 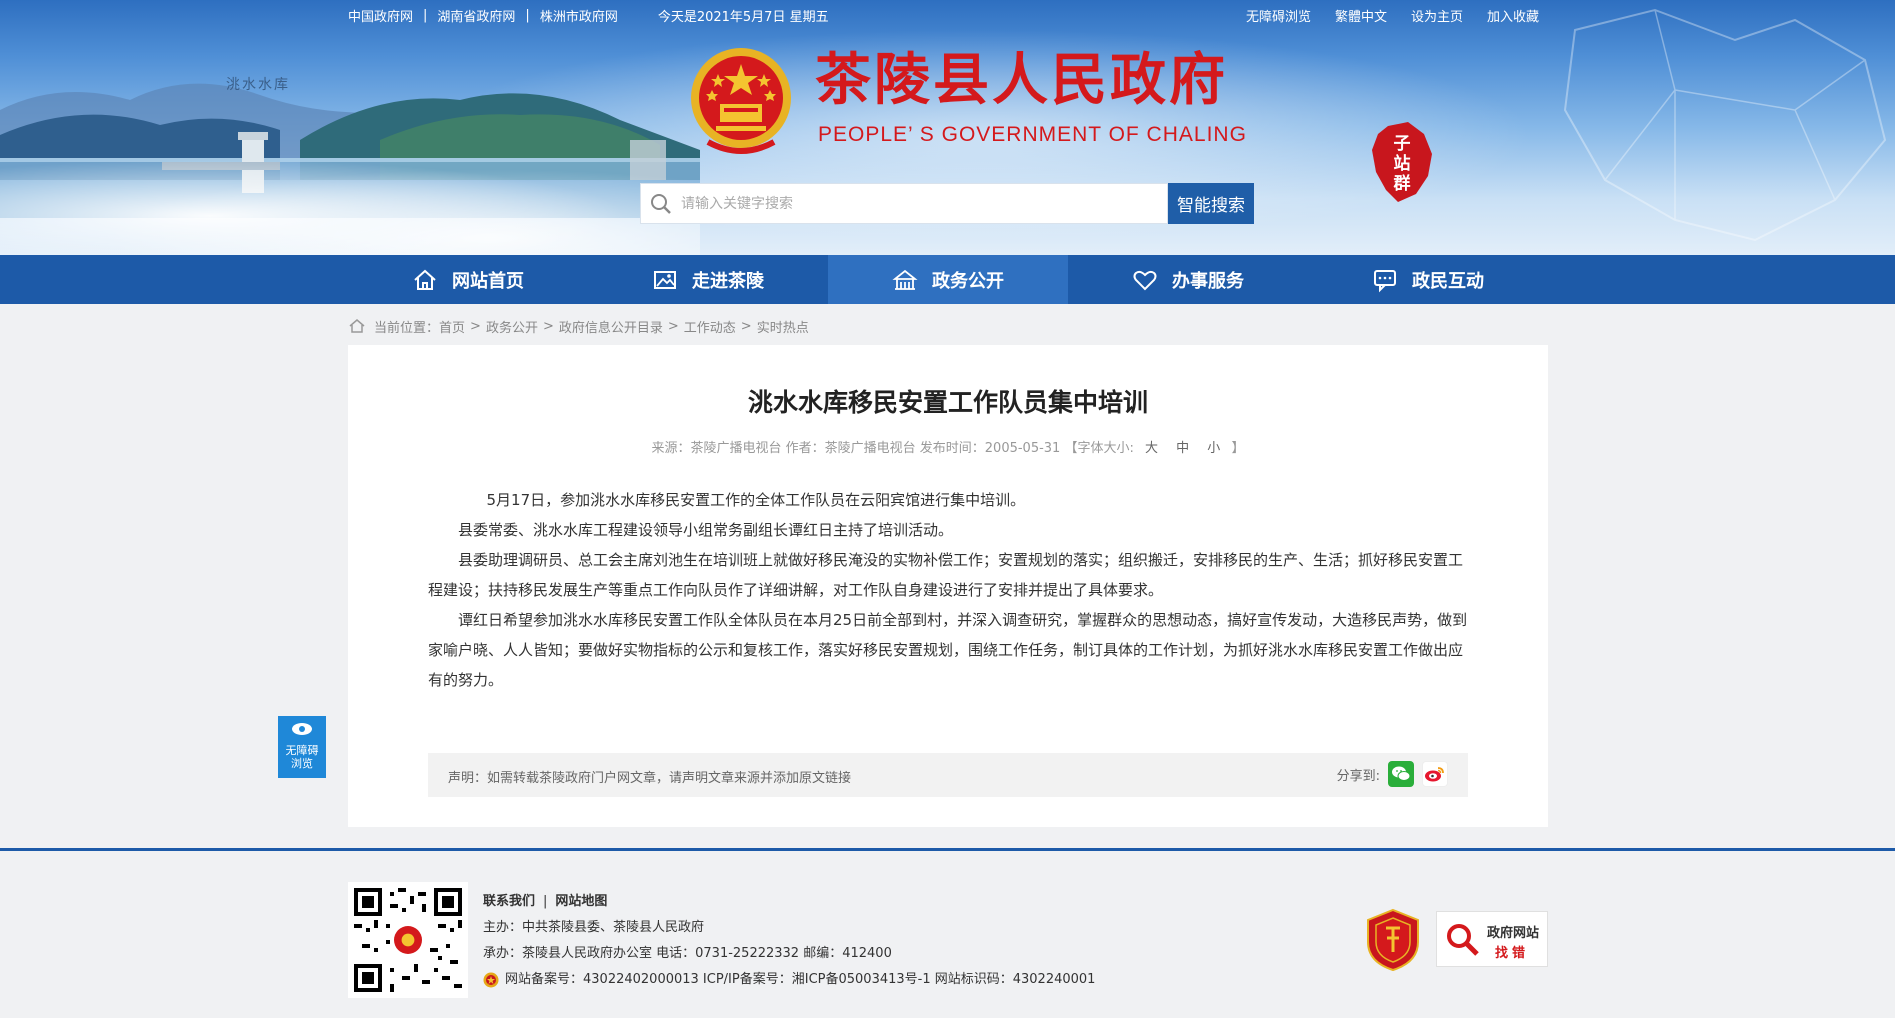 I want to click on magnifier-icon, so click(x=1463, y=940).